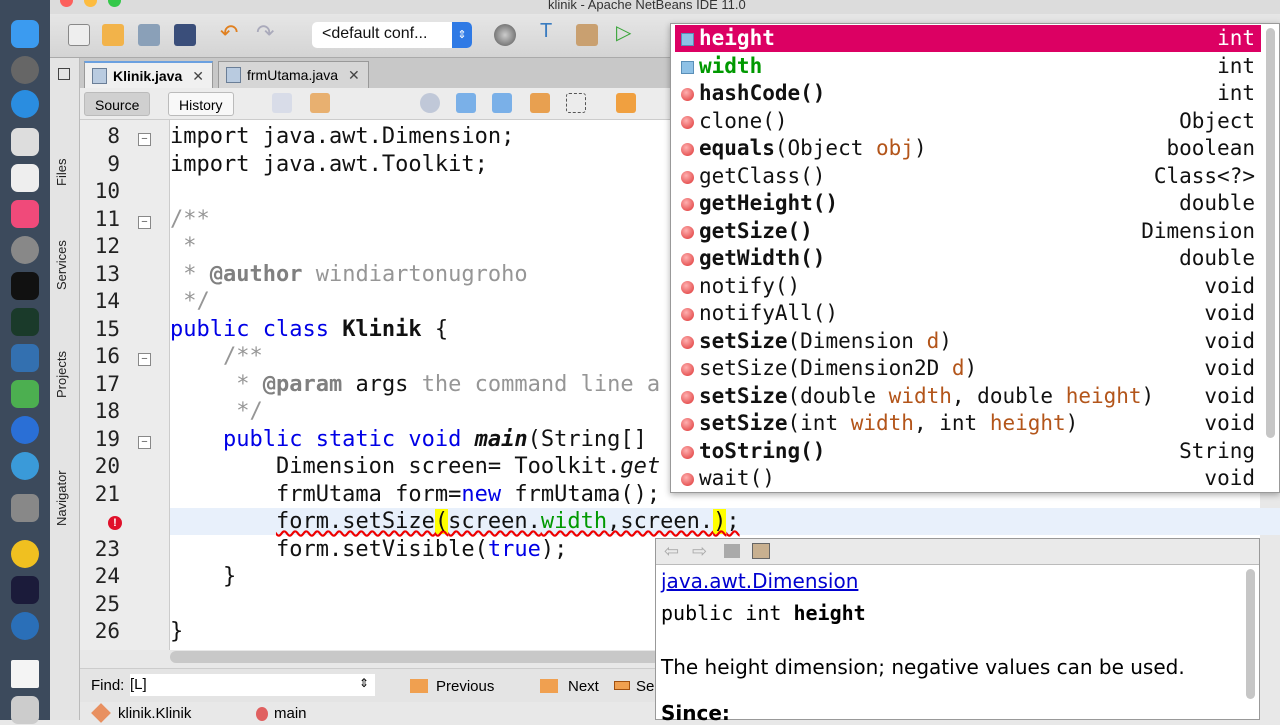 This screenshot has width=1280, height=725. I want to click on completion-item: getHeight() double, so click(968, 203).